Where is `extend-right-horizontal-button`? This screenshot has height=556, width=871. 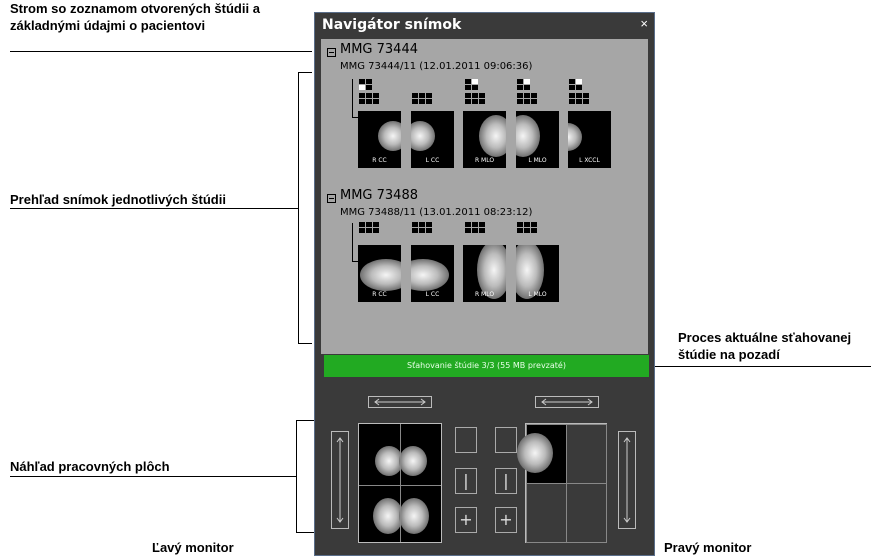
extend-right-horizontal-button is located at coordinates (567, 402).